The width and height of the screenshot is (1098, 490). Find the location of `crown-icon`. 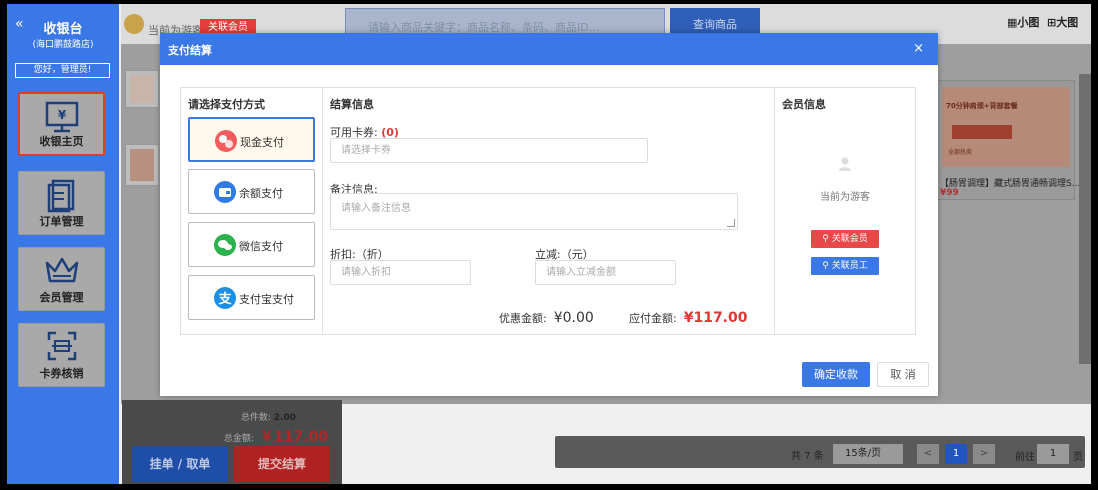

crown-icon is located at coordinates (61, 270).